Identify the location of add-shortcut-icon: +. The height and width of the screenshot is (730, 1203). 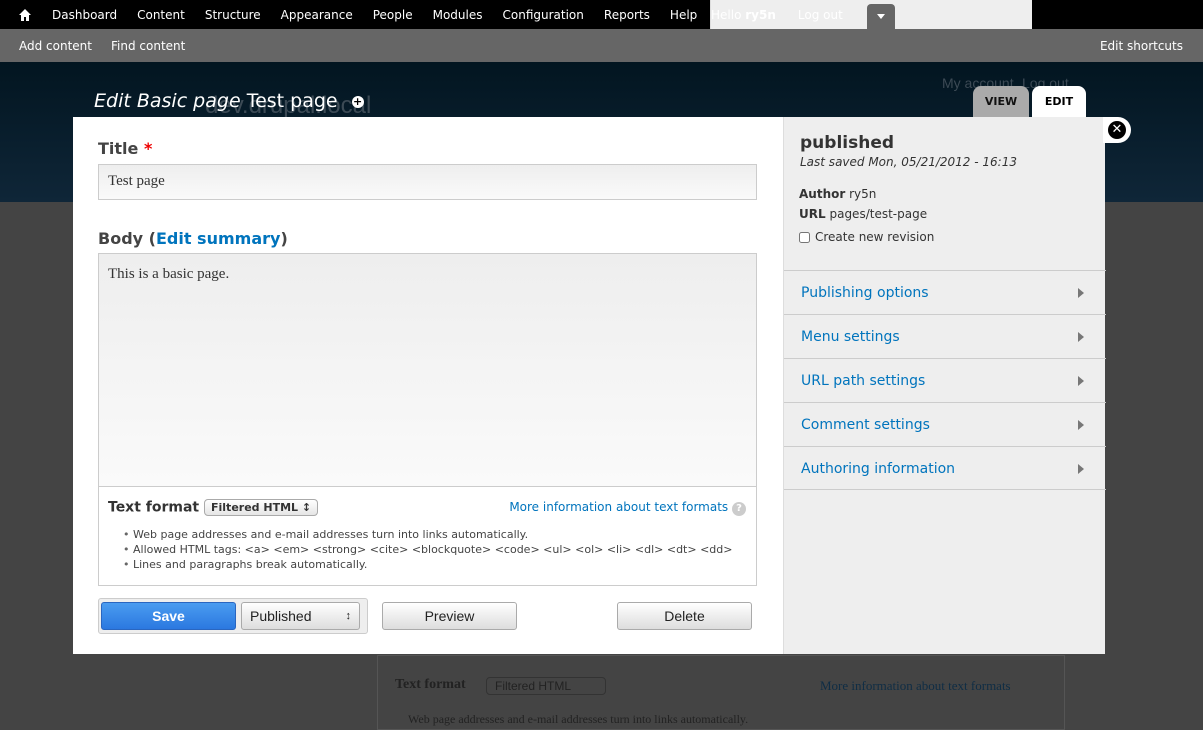
(357, 101).